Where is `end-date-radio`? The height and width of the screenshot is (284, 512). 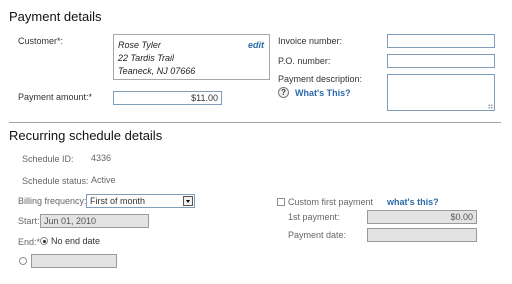
end-date-radio is located at coordinates (23, 261).